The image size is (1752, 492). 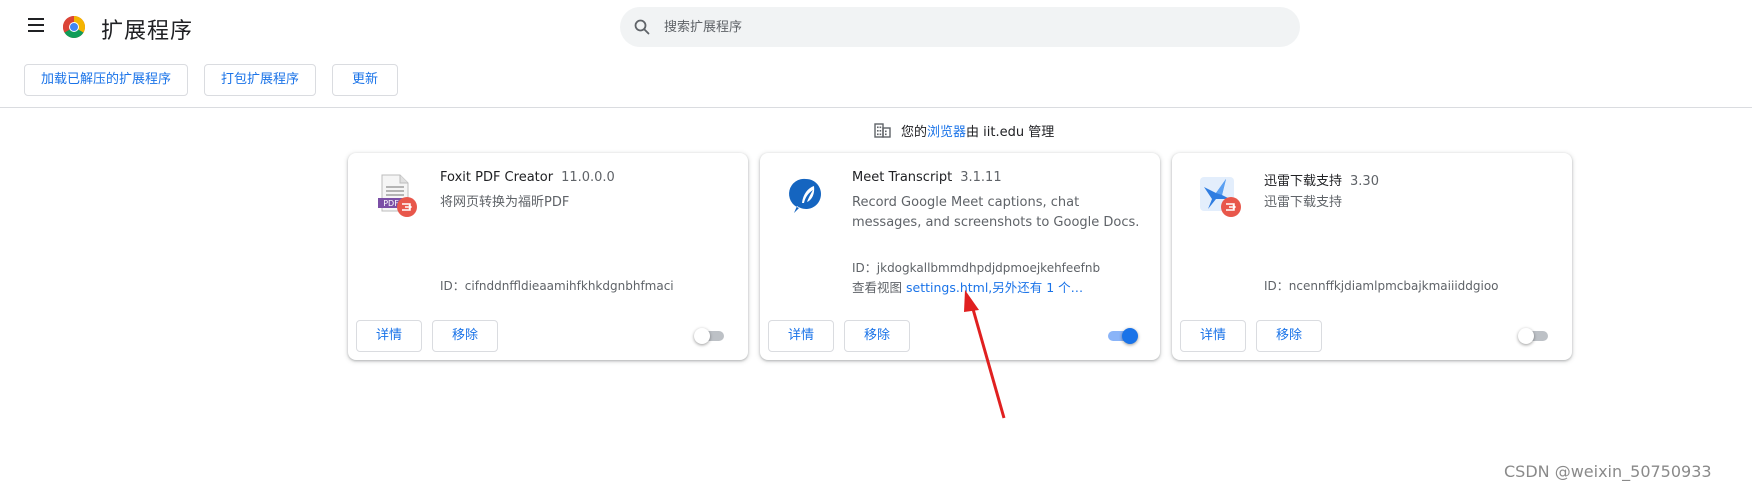 What do you see at coordinates (1220, 197) in the screenshot?
I see `thunder-bird-icon` at bounding box center [1220, 197].